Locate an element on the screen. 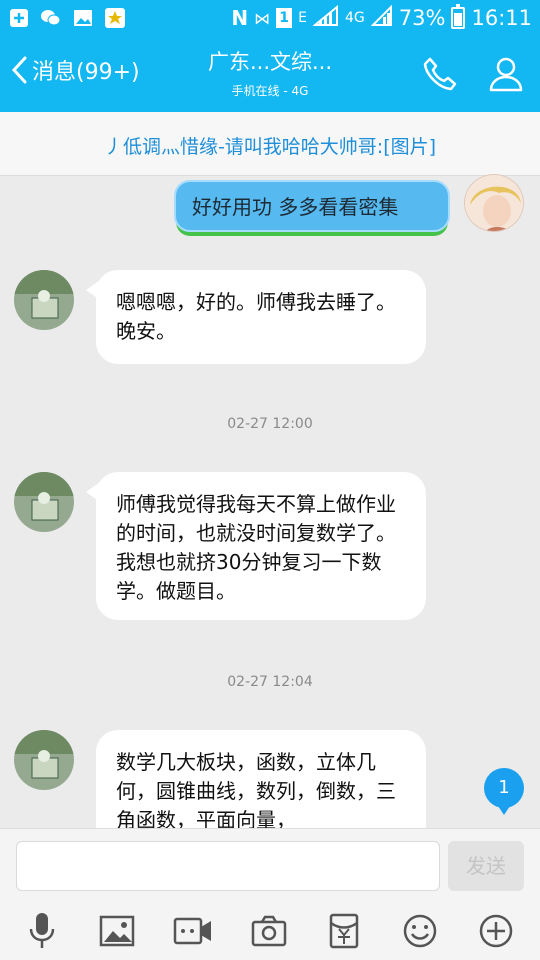 The height and width of the screenshot is (960, 540). video-button is located at coordinates (193, 931).